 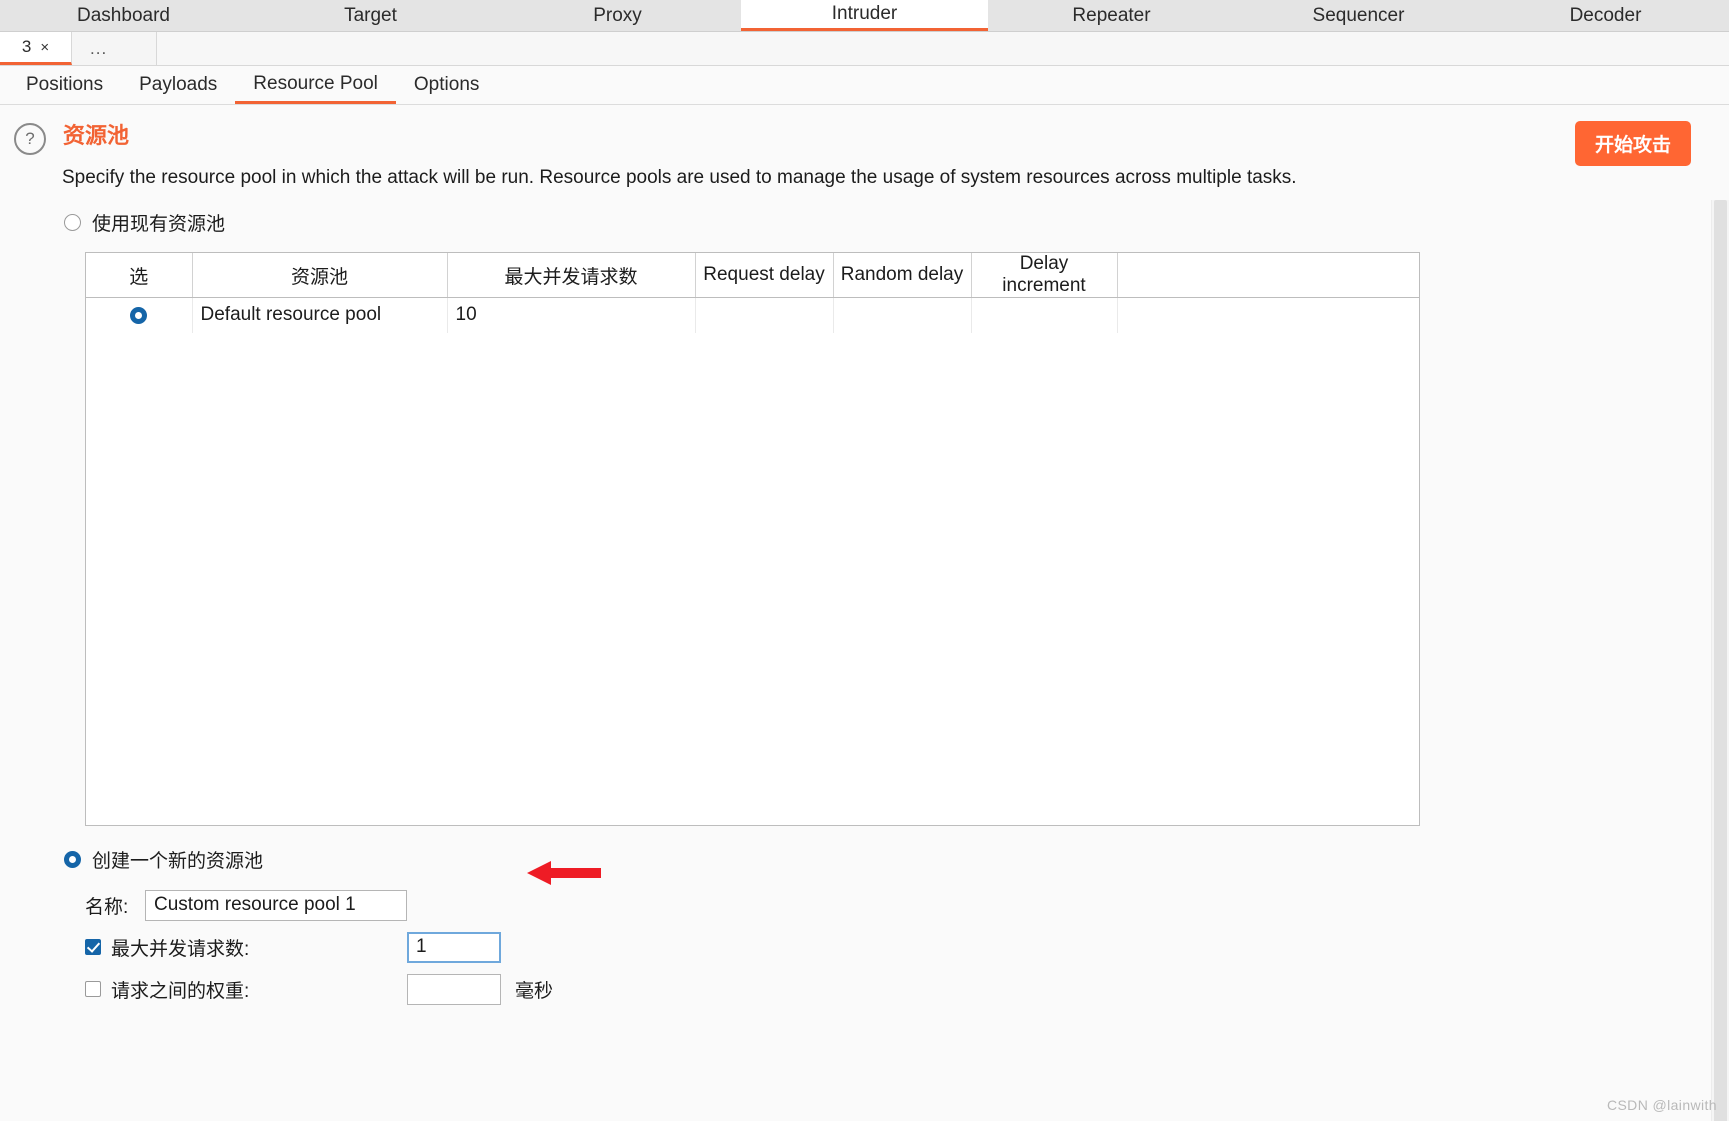 I want to click on tab-label: Payloads, so click(x=178, y=84).